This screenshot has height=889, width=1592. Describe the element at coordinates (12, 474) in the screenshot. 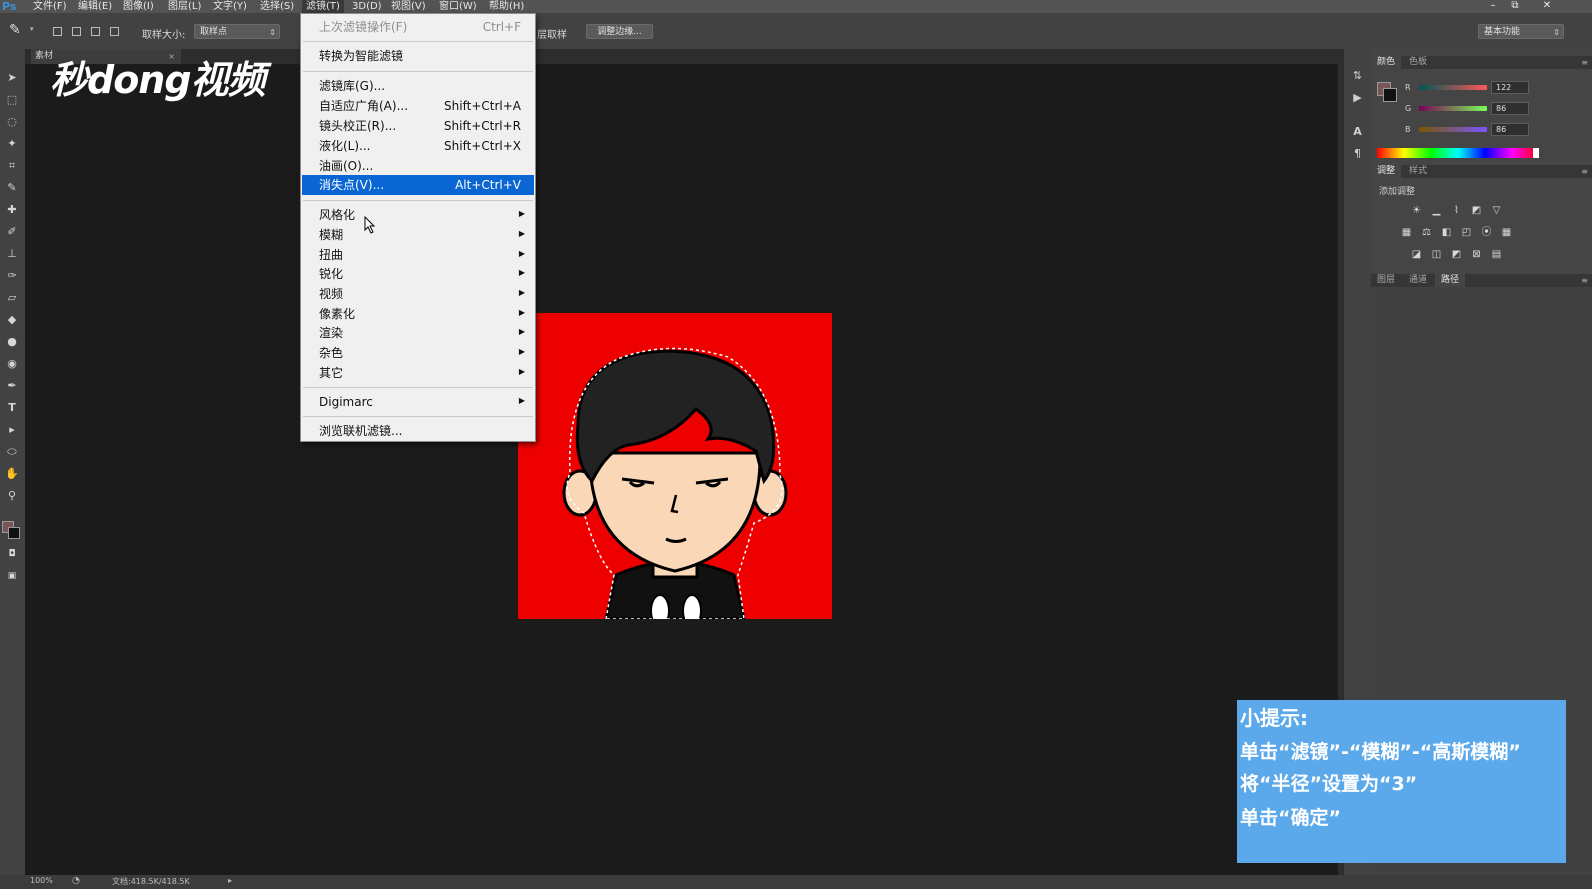

I see `hand-tool-icon: ✋` at that location.